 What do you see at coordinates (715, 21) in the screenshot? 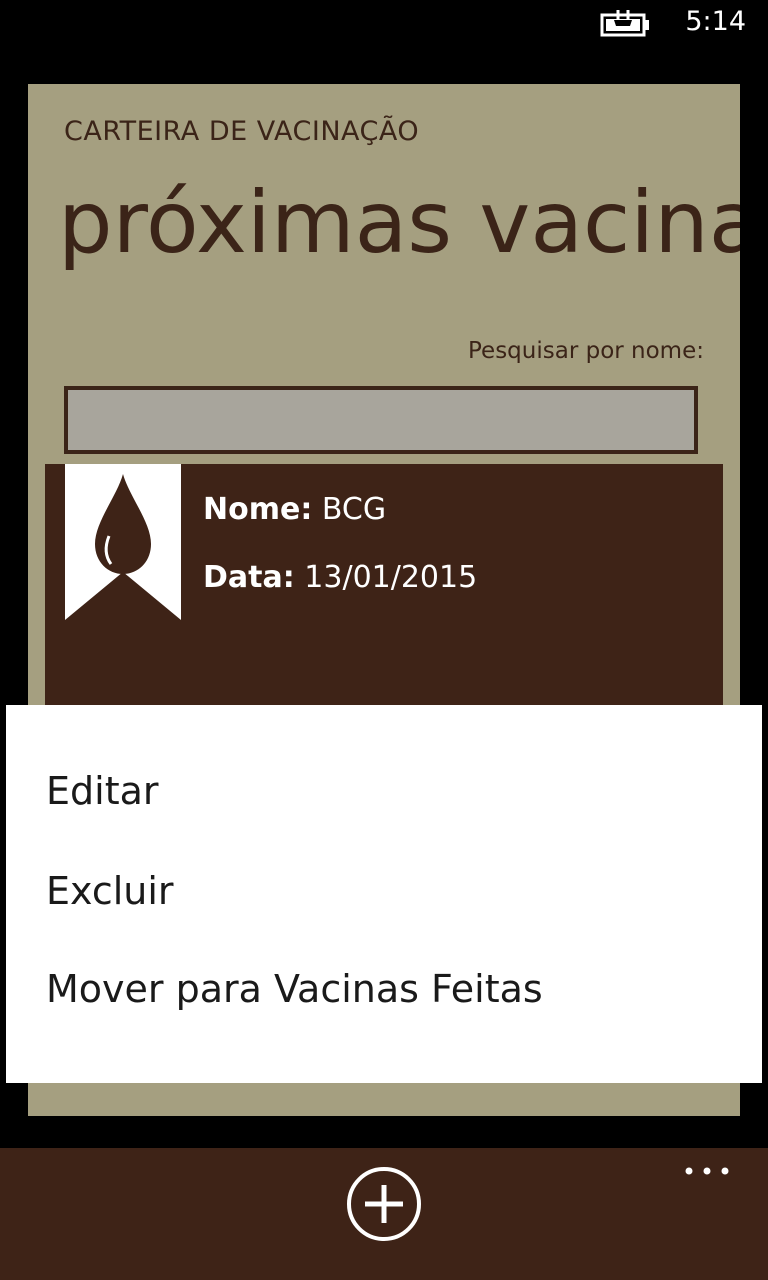
I see `clock: 5:14` at bounding box center [715, 21].